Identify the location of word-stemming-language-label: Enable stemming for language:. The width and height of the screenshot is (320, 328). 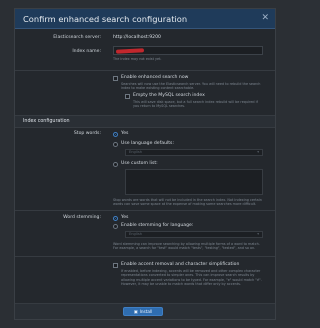
(157, 225).